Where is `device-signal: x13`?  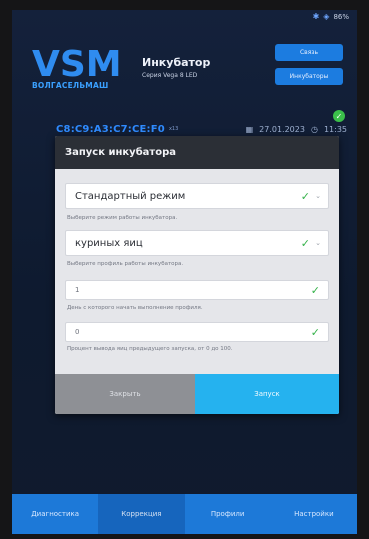
device-signal: x13 is located at coordinates (173, 129).